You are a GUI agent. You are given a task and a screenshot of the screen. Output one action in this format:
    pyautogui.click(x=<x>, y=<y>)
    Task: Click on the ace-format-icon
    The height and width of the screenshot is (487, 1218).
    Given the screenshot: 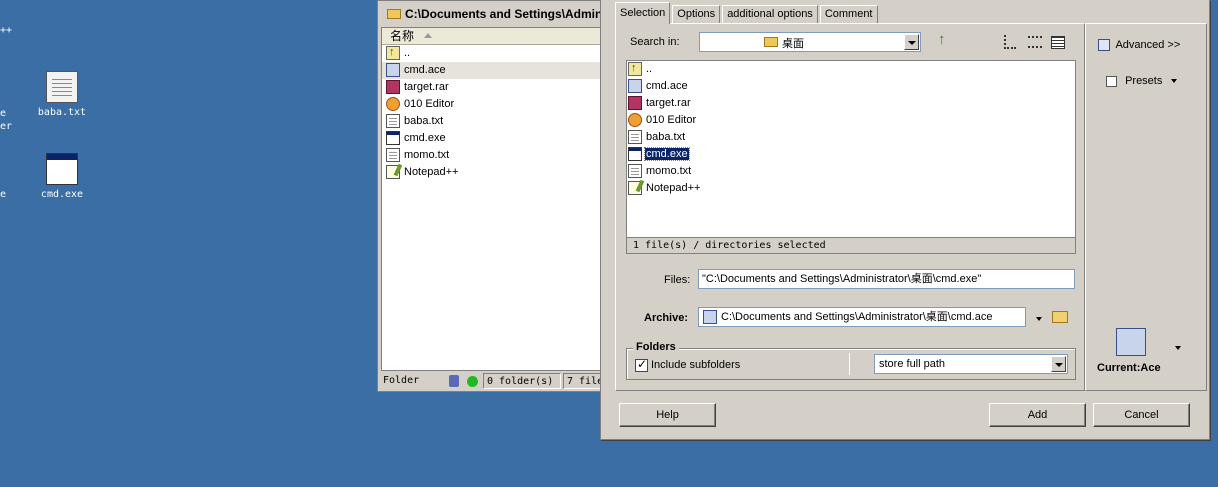 What is the action you would take?
    pyautogui.click(x=1131, y=342)
    